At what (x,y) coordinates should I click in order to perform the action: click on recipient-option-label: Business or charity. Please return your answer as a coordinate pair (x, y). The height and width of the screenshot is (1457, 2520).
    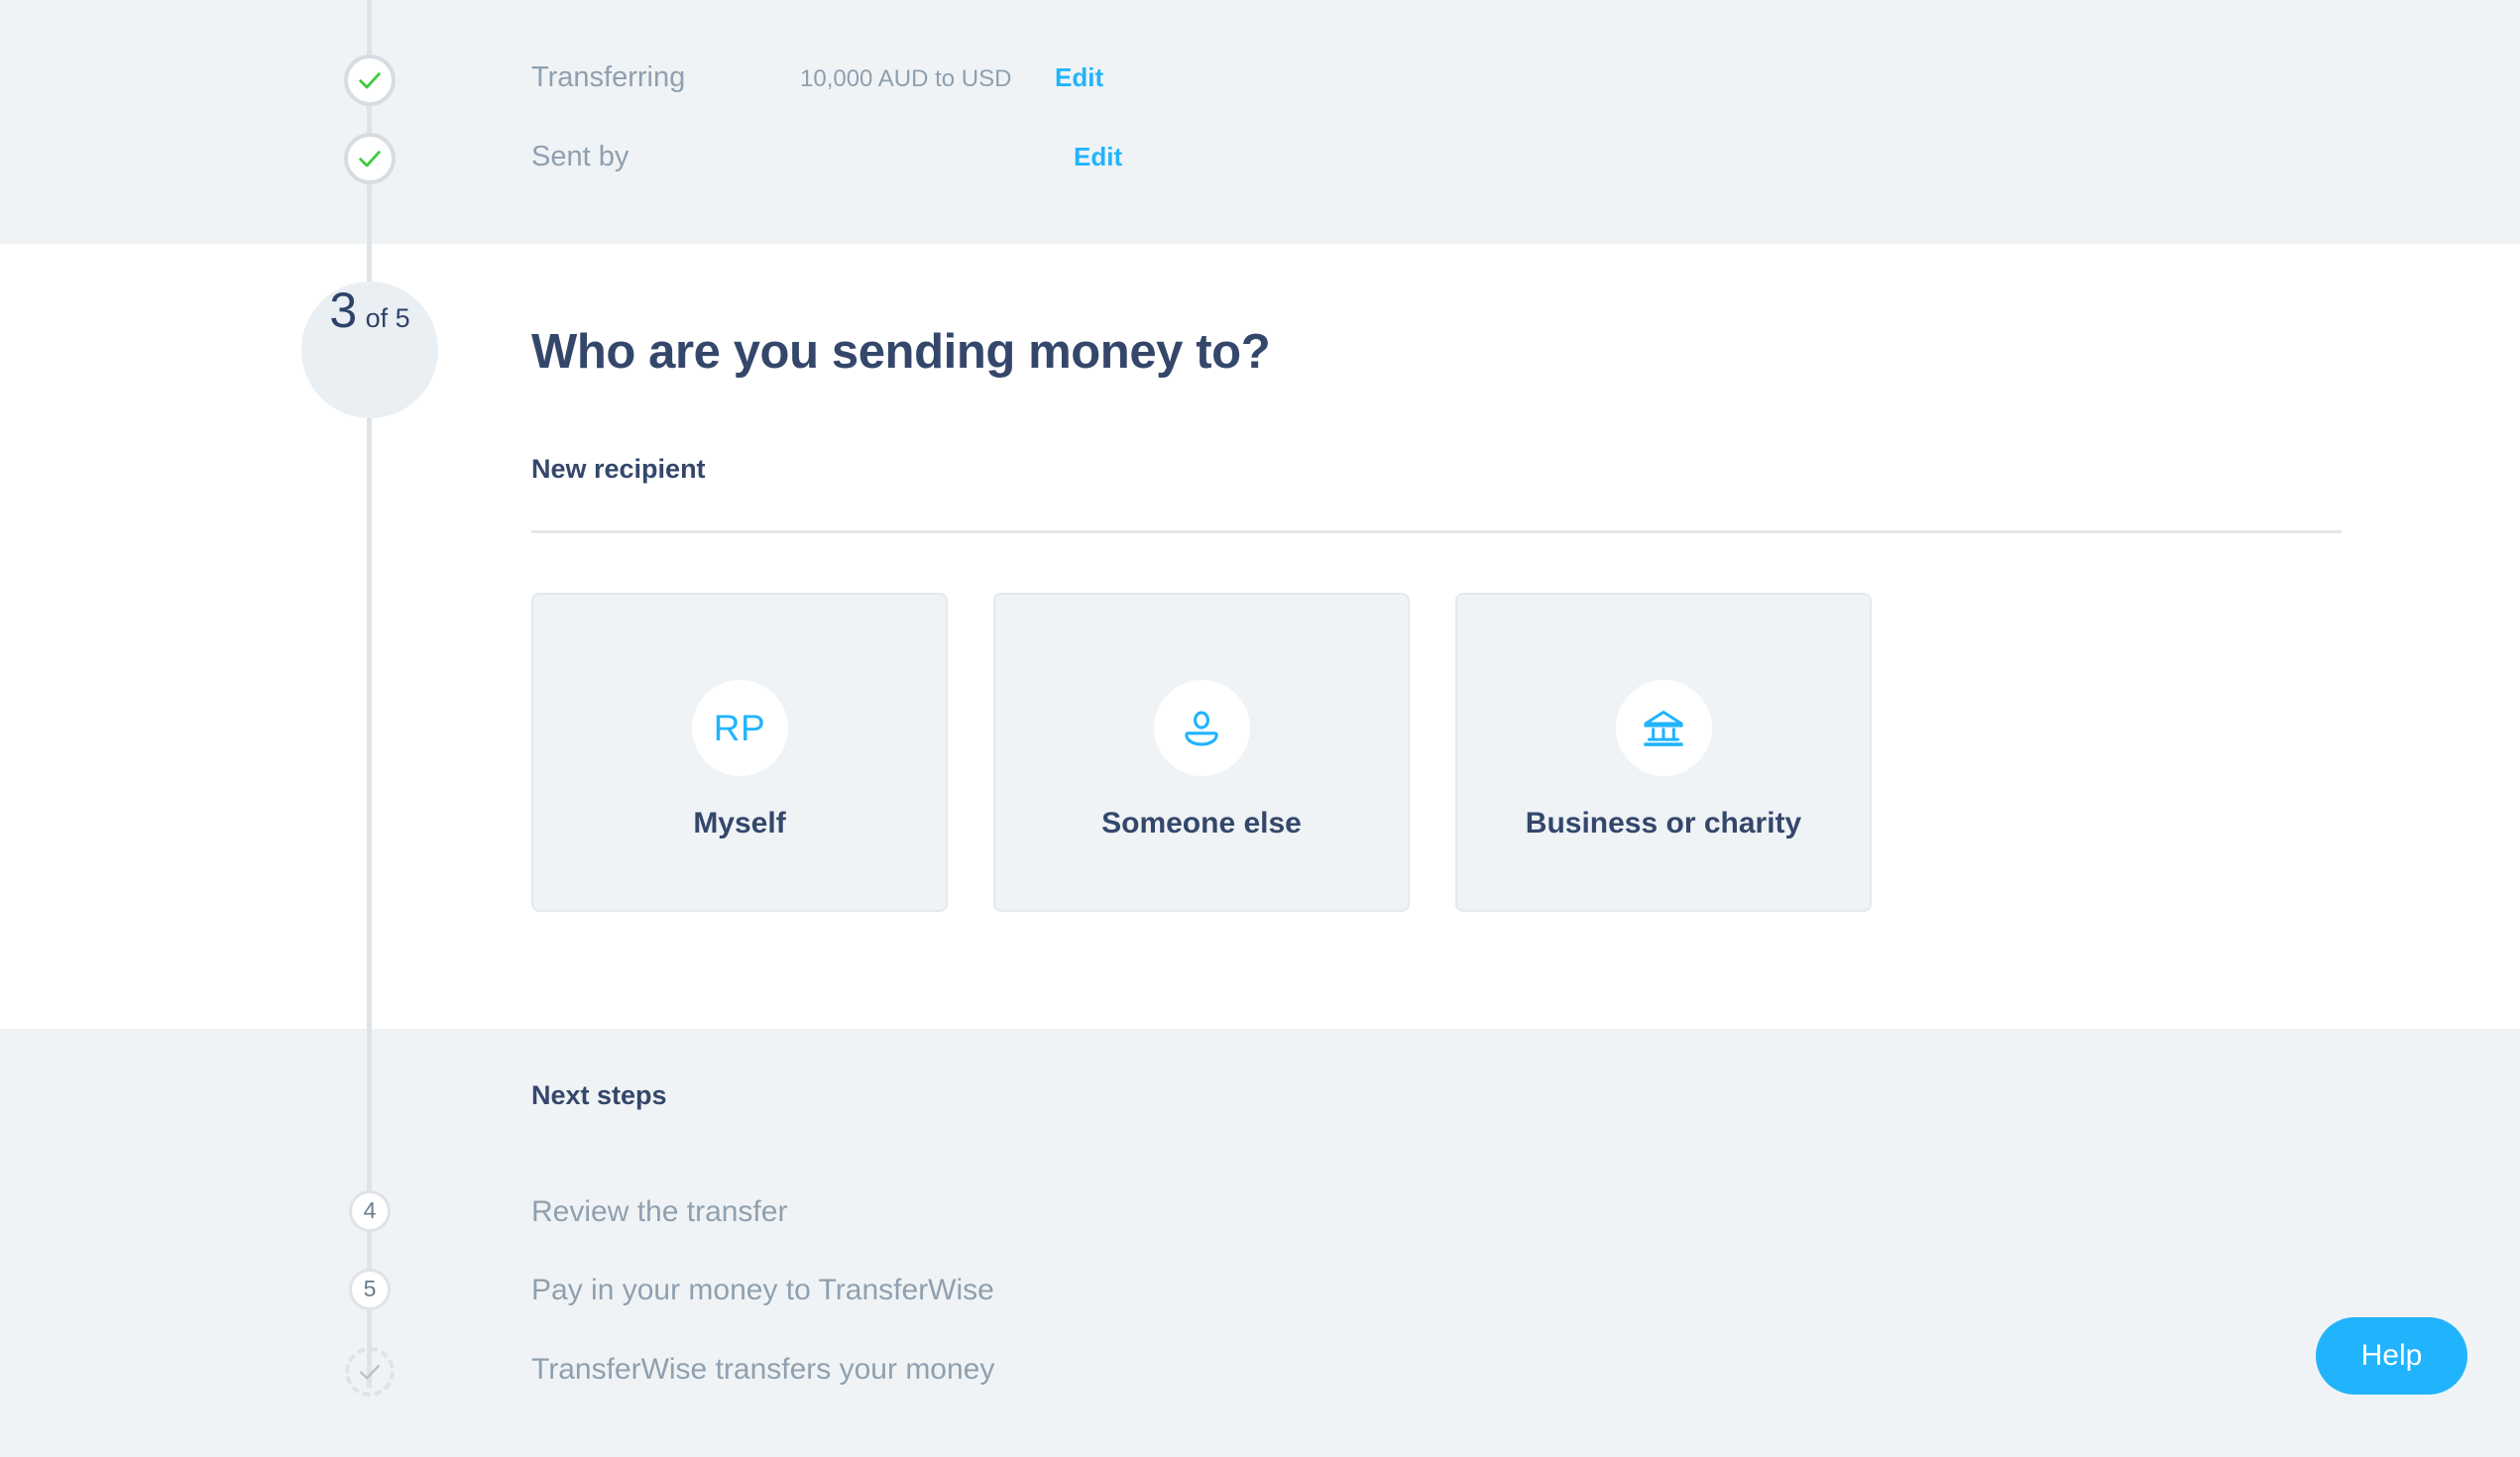
    Looking at the image, I should click on (1663, 823).